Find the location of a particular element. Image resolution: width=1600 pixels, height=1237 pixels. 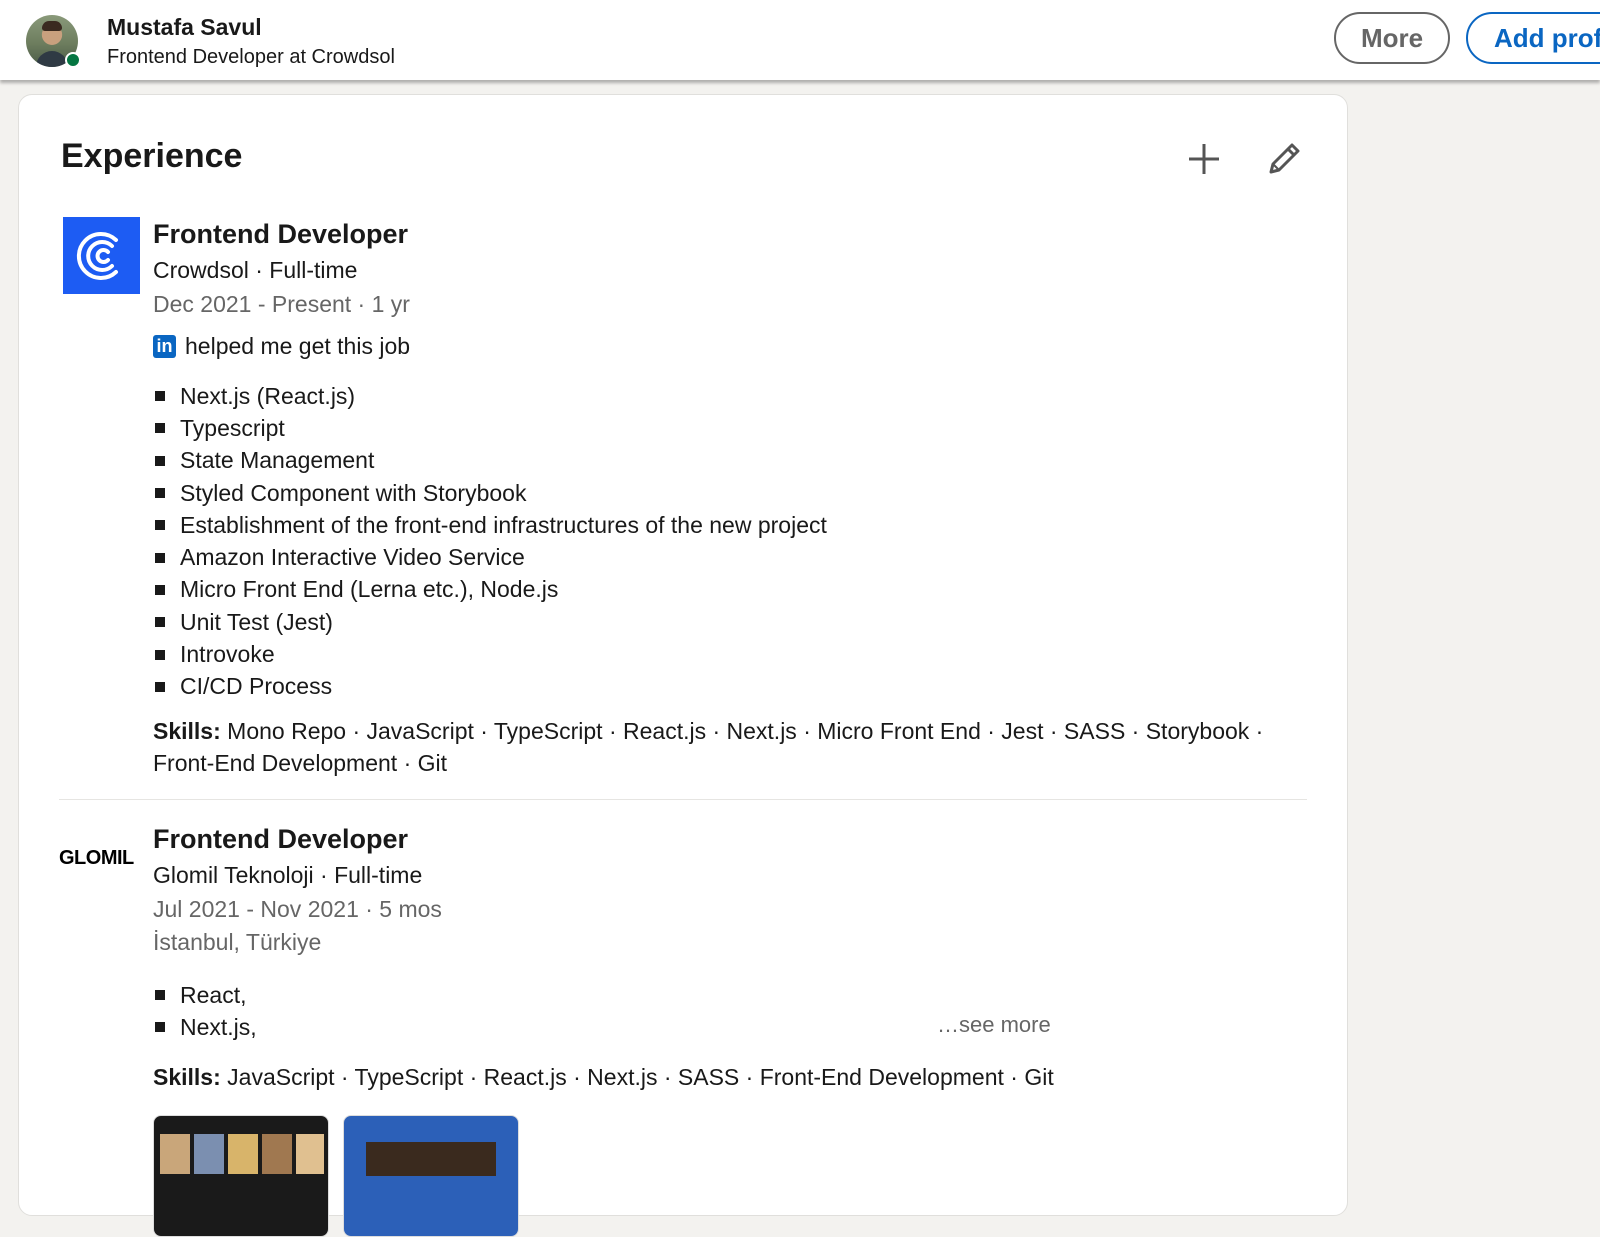

profile-name: Mustafa Savul is located at coordinates (184, 27).